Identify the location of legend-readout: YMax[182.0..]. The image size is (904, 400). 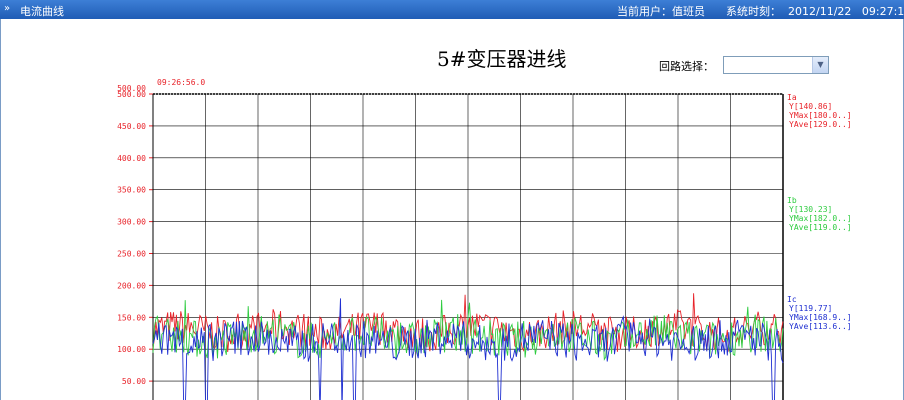
(820, 218).